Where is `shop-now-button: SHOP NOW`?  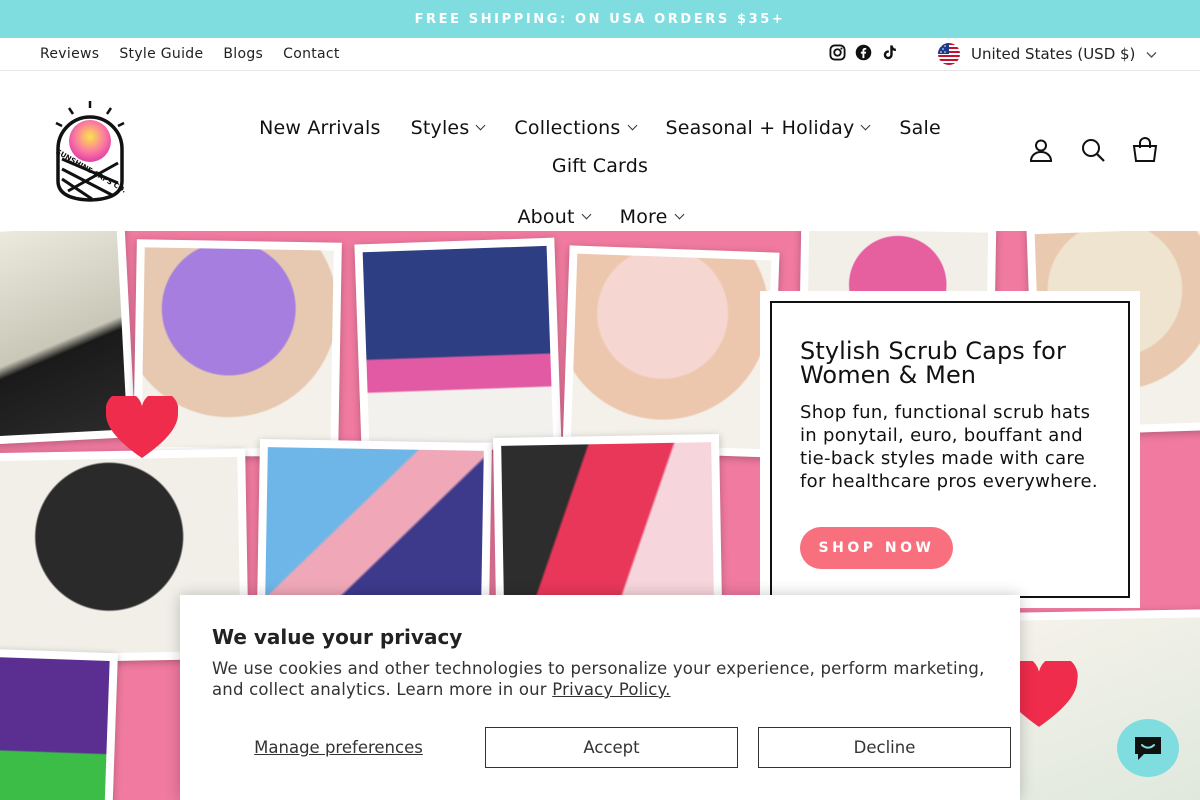 shop-now-button: SHOP NOW is located at coordinates (876, 548).